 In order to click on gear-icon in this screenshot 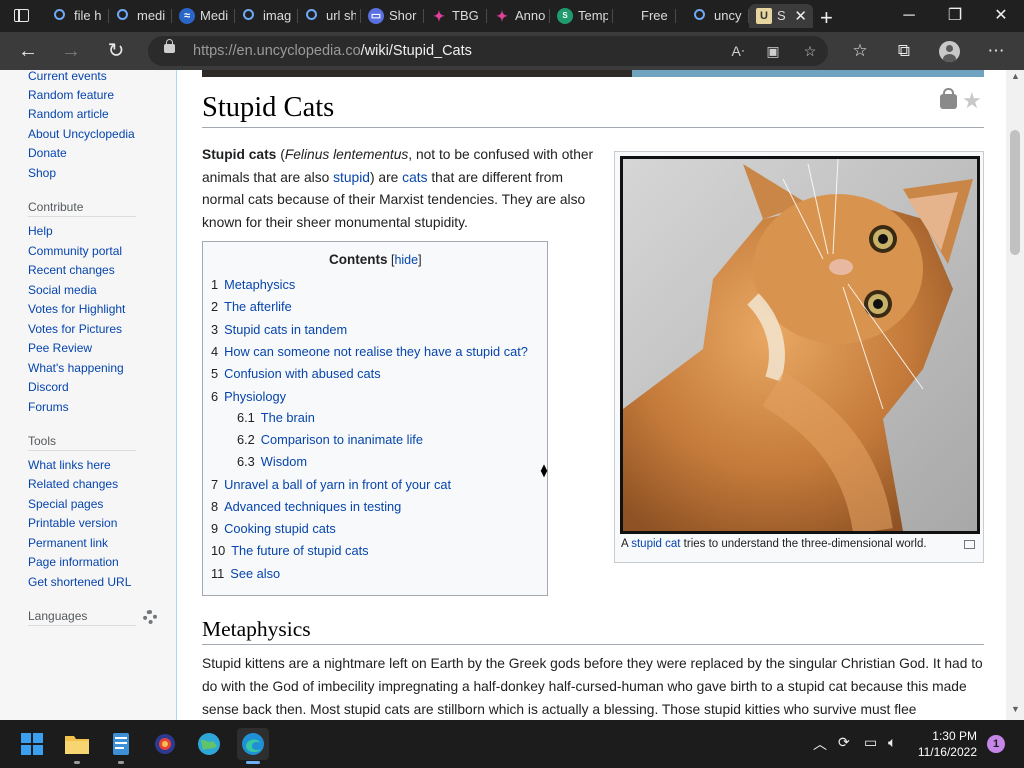, I will do `click(150, 617)`.